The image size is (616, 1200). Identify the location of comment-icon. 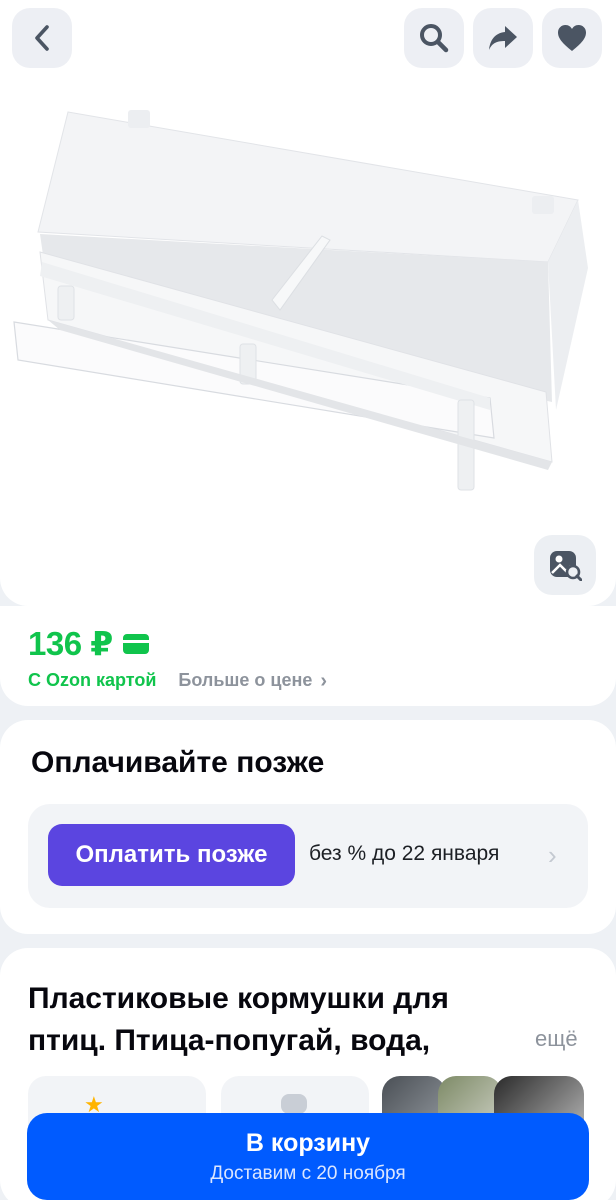
(294, 1104).